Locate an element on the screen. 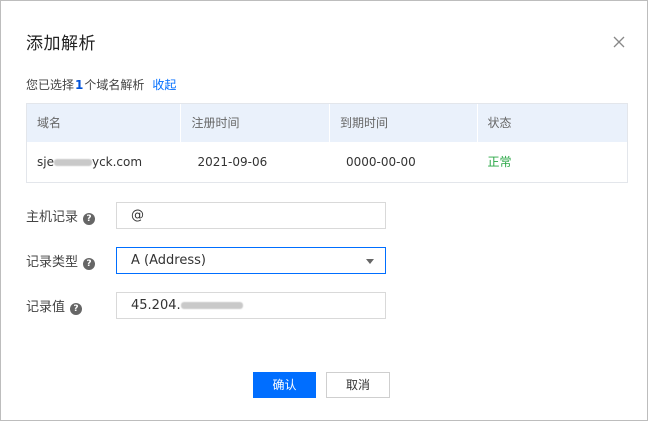  cell-expires: 0000-00-00 is located at coordinates (380, 162).